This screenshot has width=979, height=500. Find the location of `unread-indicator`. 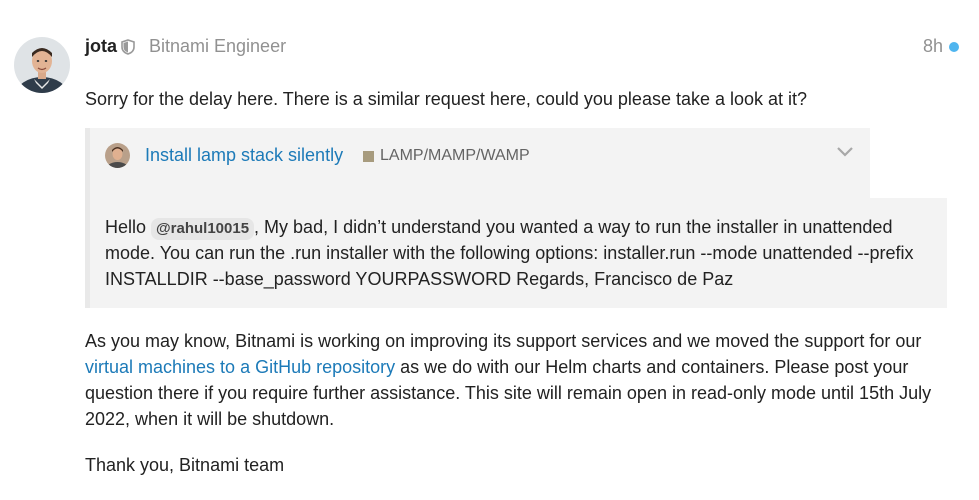

unread-indicator is located at coordinates (954, 47).